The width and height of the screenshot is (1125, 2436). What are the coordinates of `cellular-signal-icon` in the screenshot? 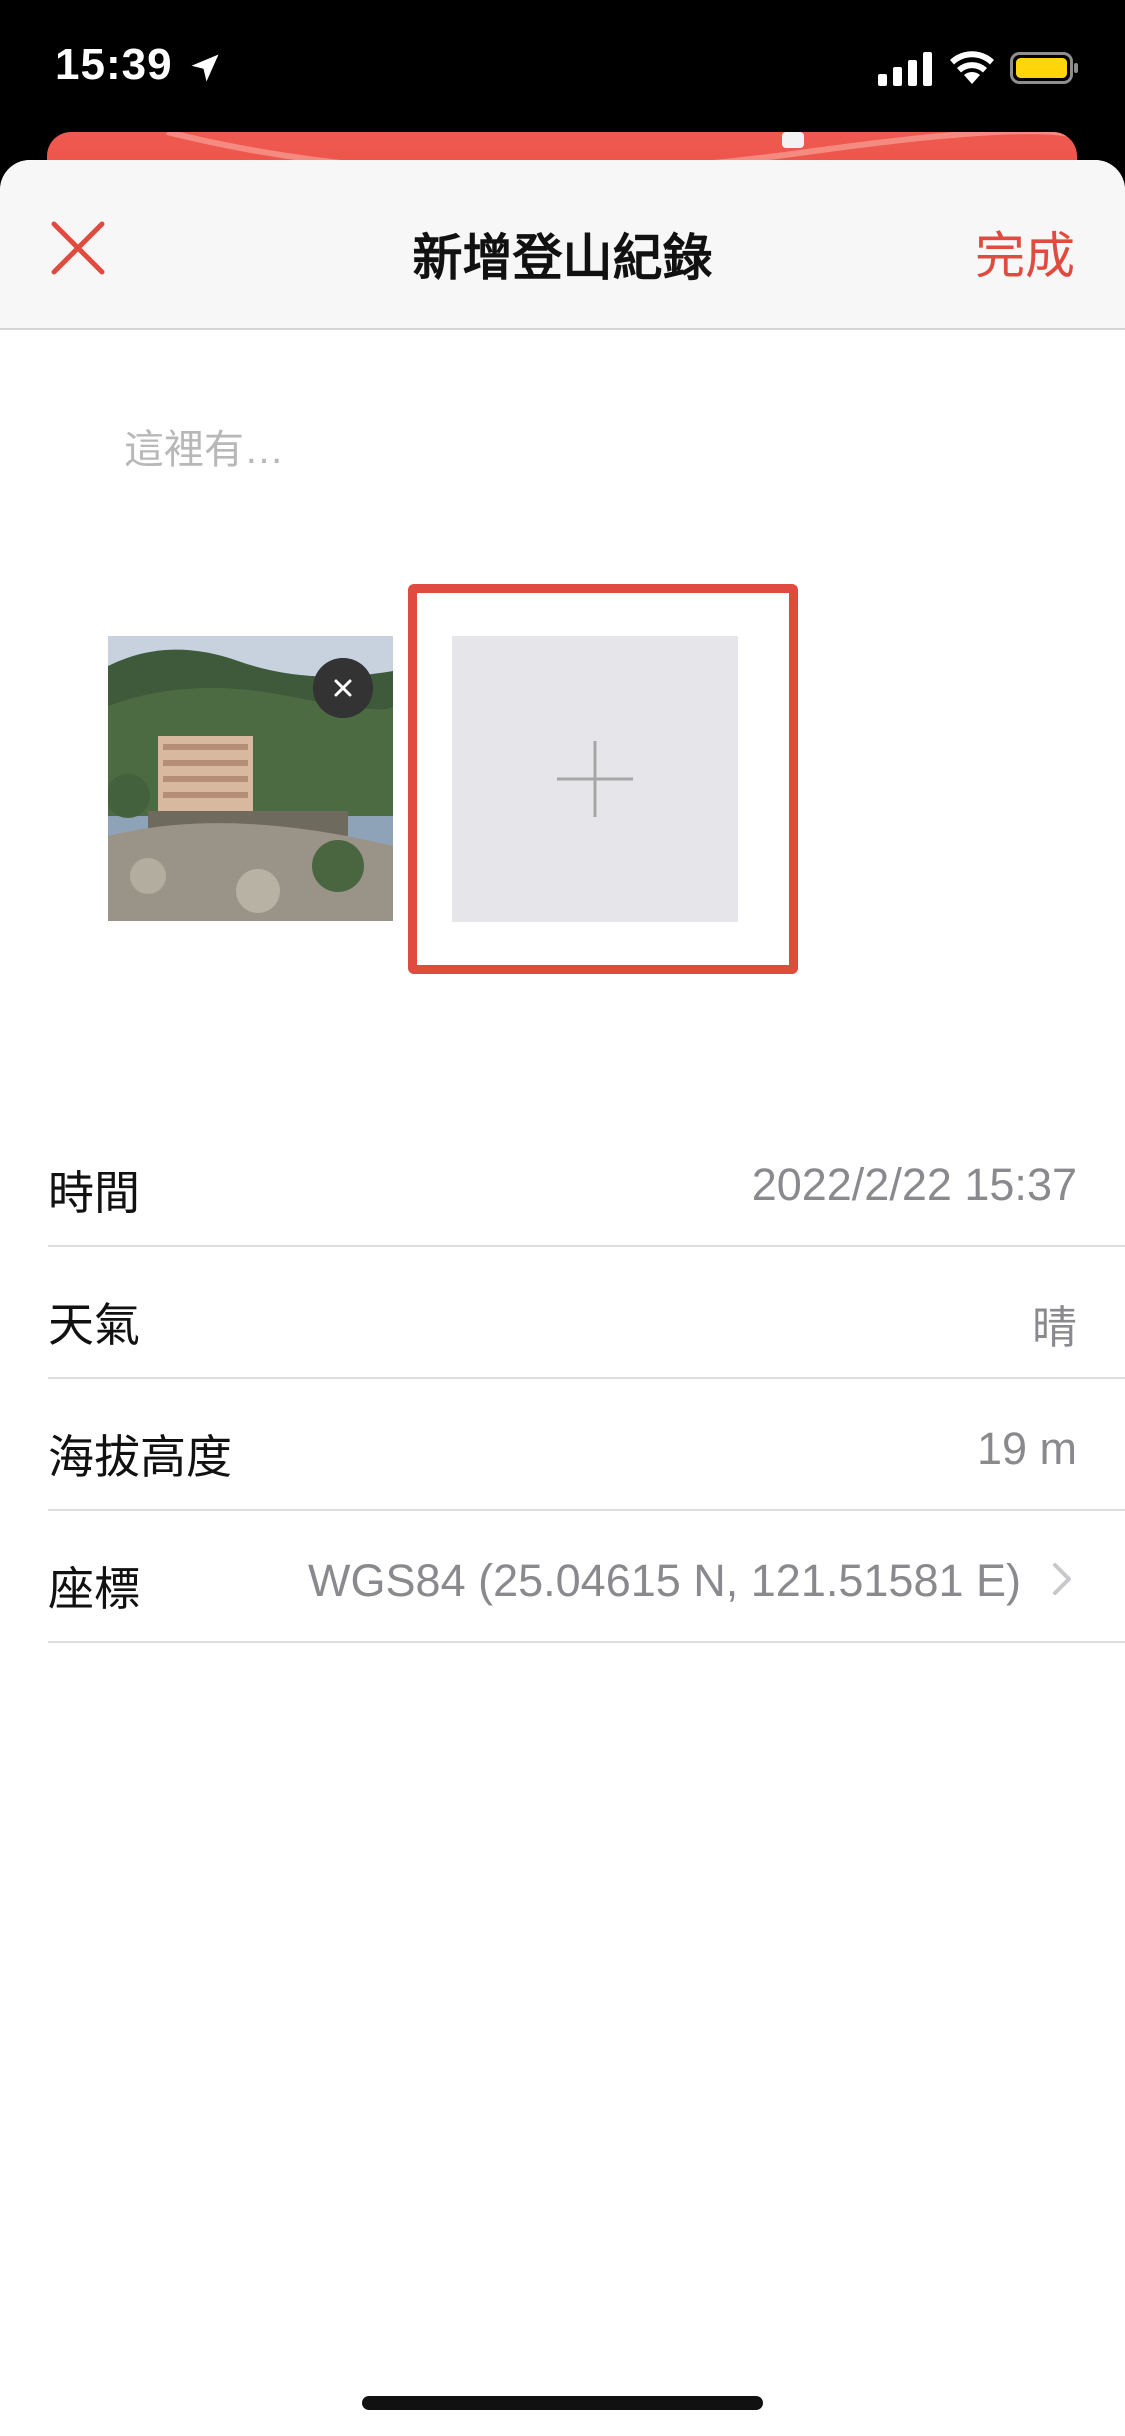 It's located at (905, 69).